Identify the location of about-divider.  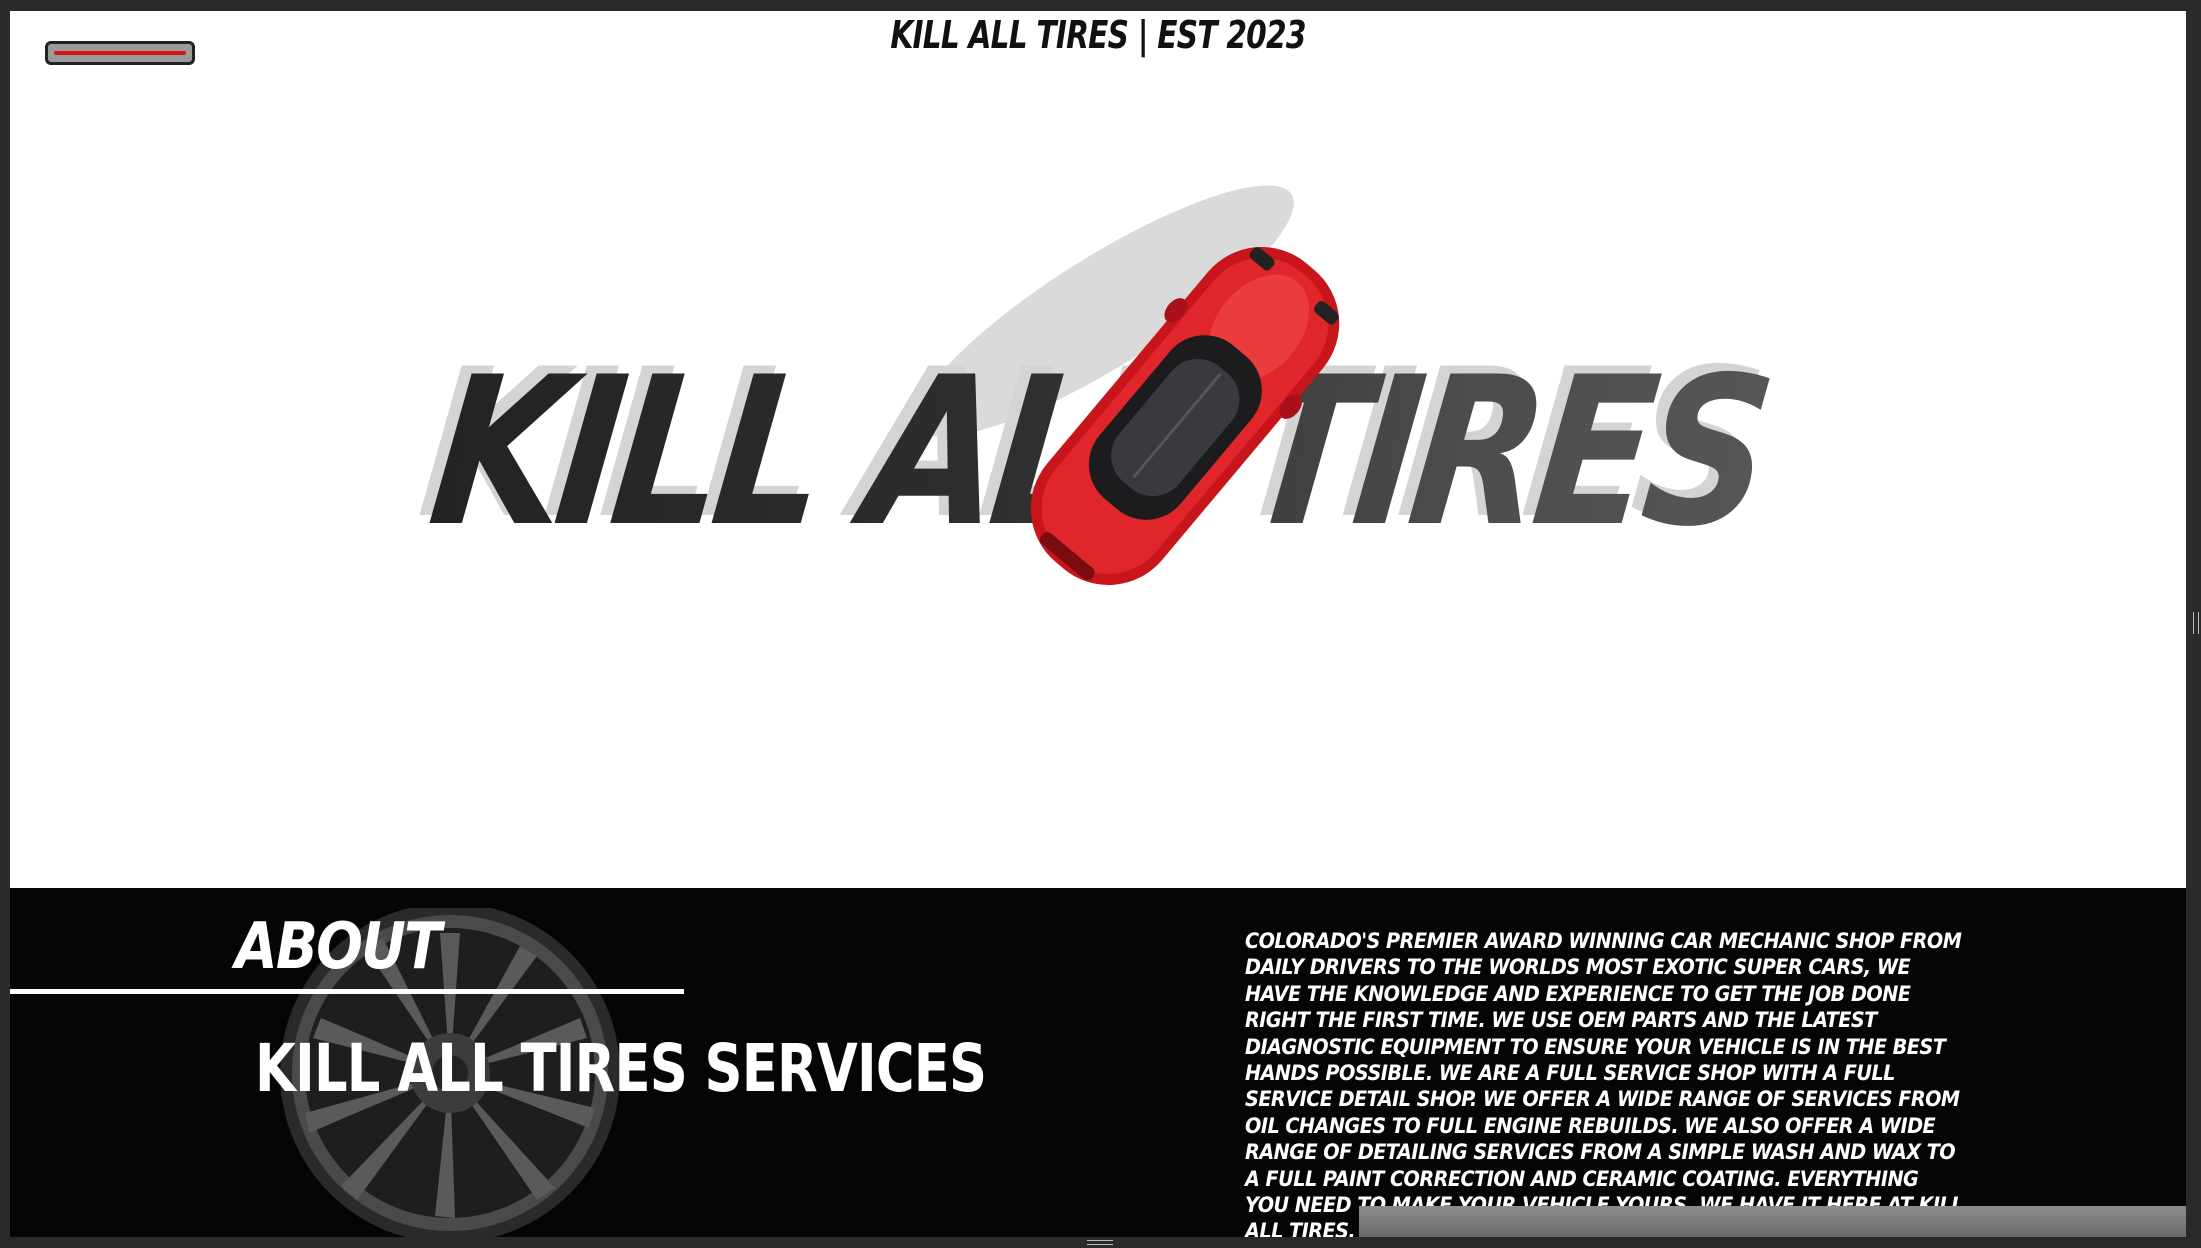
(347, 991).